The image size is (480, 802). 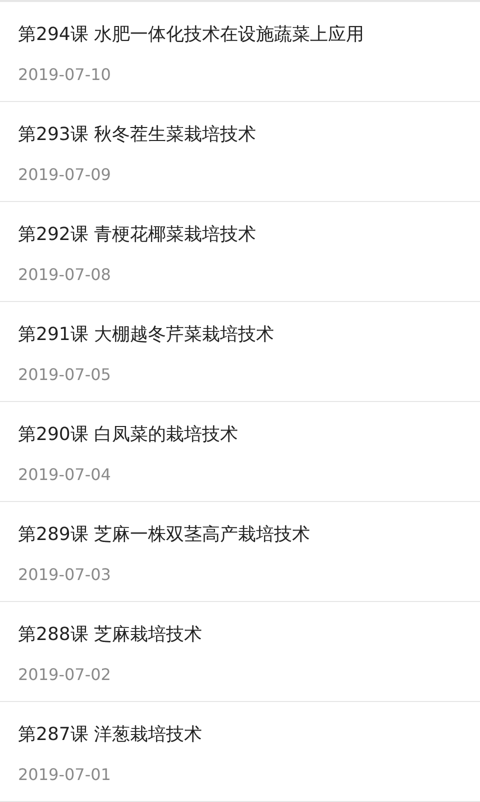 What do you see at coordinates (64, 175) in the screenshot?
I see `lesson-date: 2019-07-09` at bounding box center [64, 175].